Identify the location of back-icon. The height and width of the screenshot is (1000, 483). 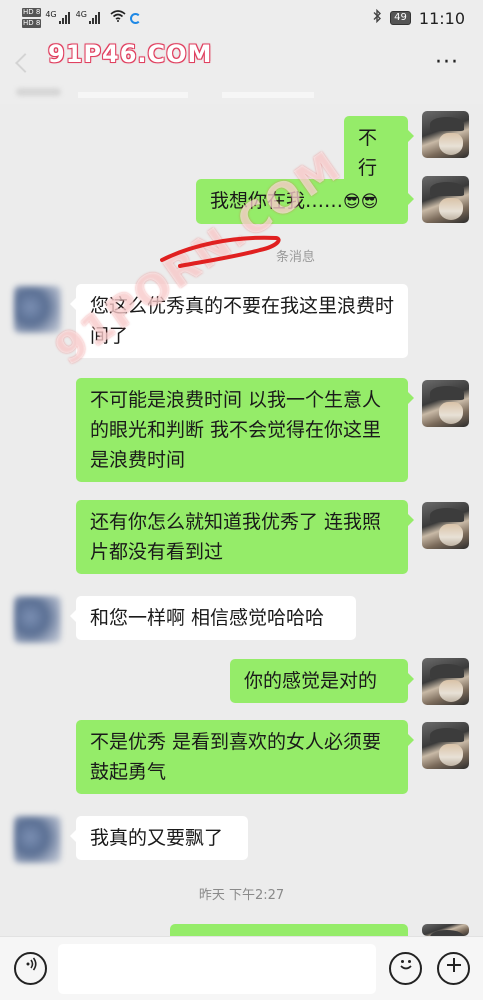
(25, 63).